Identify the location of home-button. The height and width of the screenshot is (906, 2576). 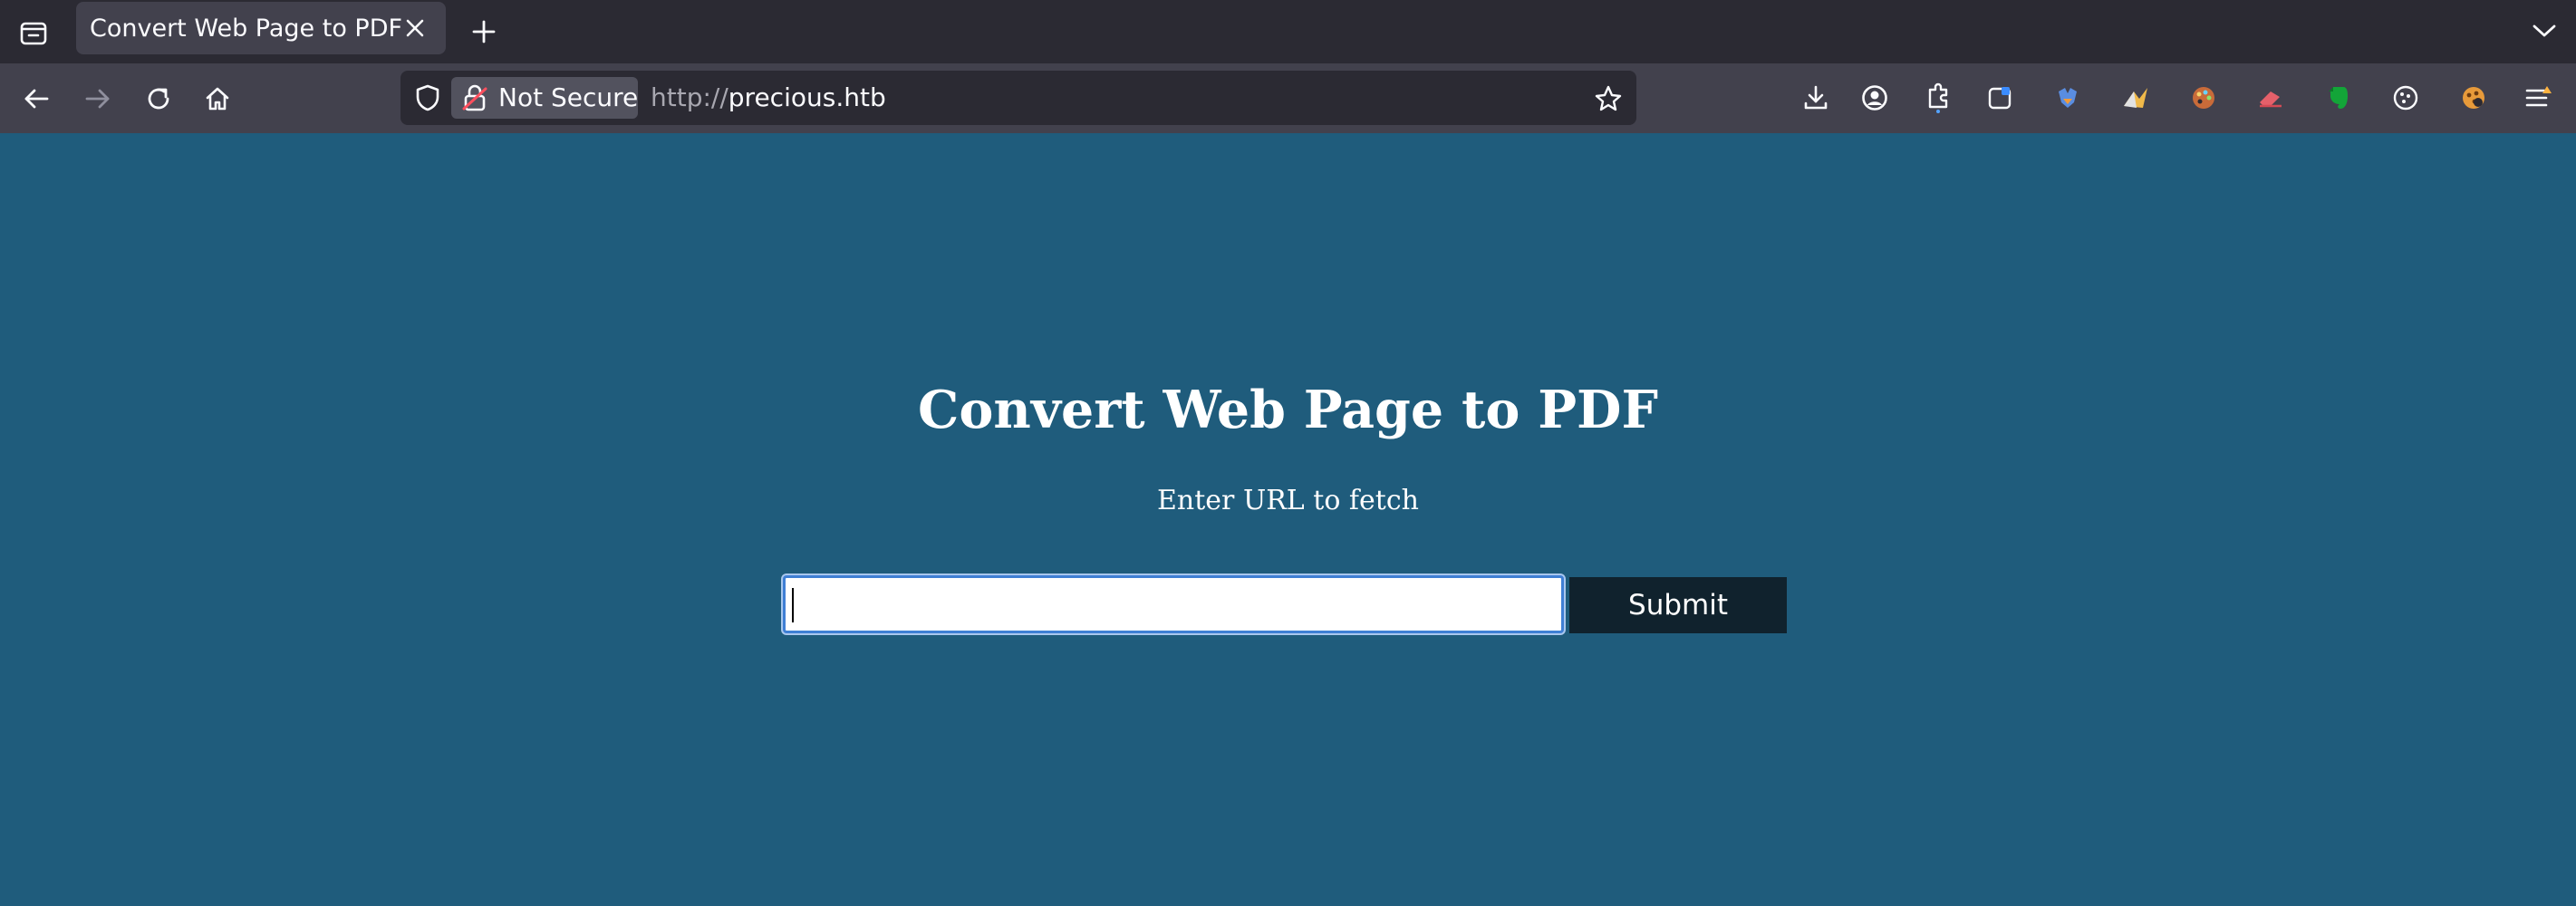
(217, 98).